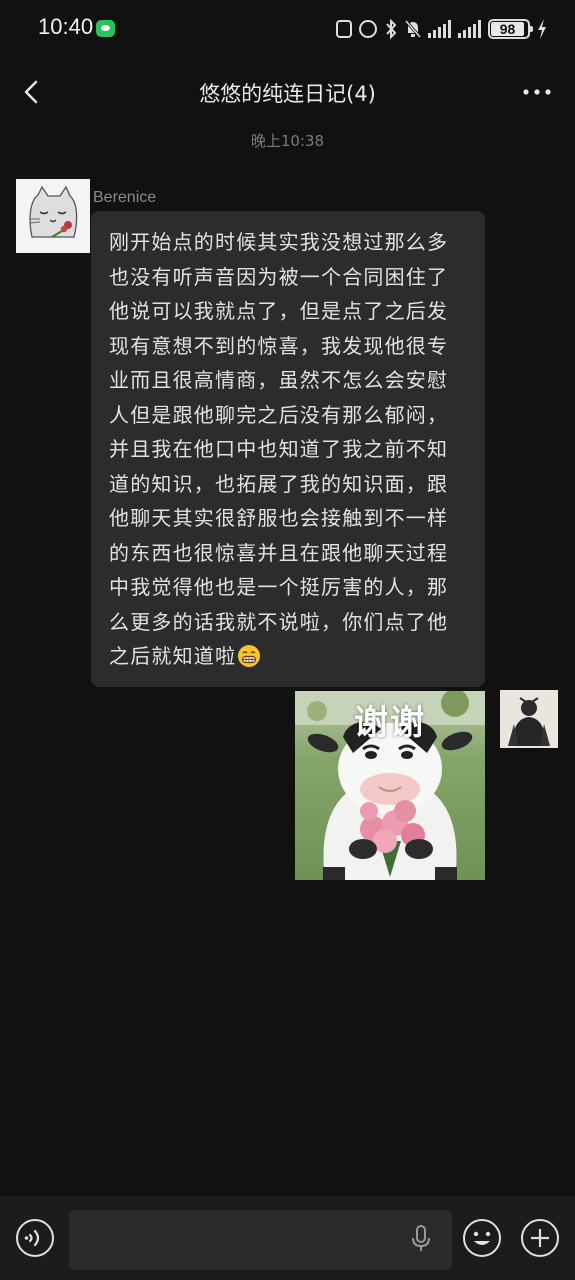 The width and height of the screenshot is (575, 1280). I want to click on more-dots-icon, so click(537, 92).